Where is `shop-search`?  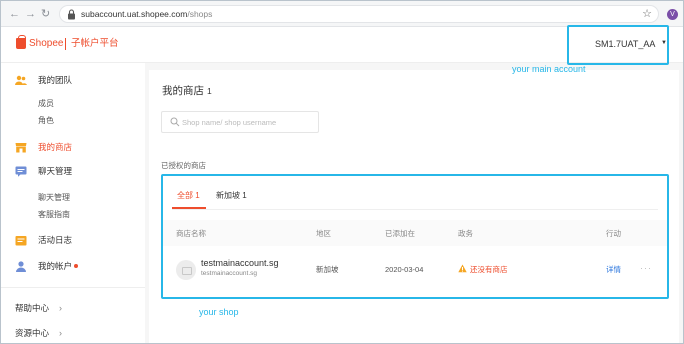
shop-search is located at coordinates (240, 122).